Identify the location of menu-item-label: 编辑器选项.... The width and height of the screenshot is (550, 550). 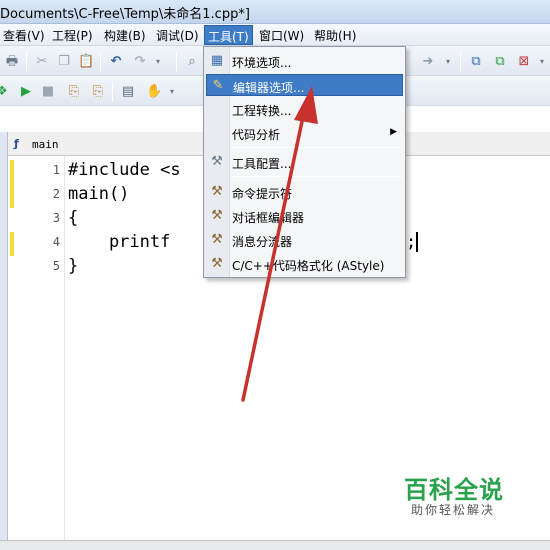
(269, 88).